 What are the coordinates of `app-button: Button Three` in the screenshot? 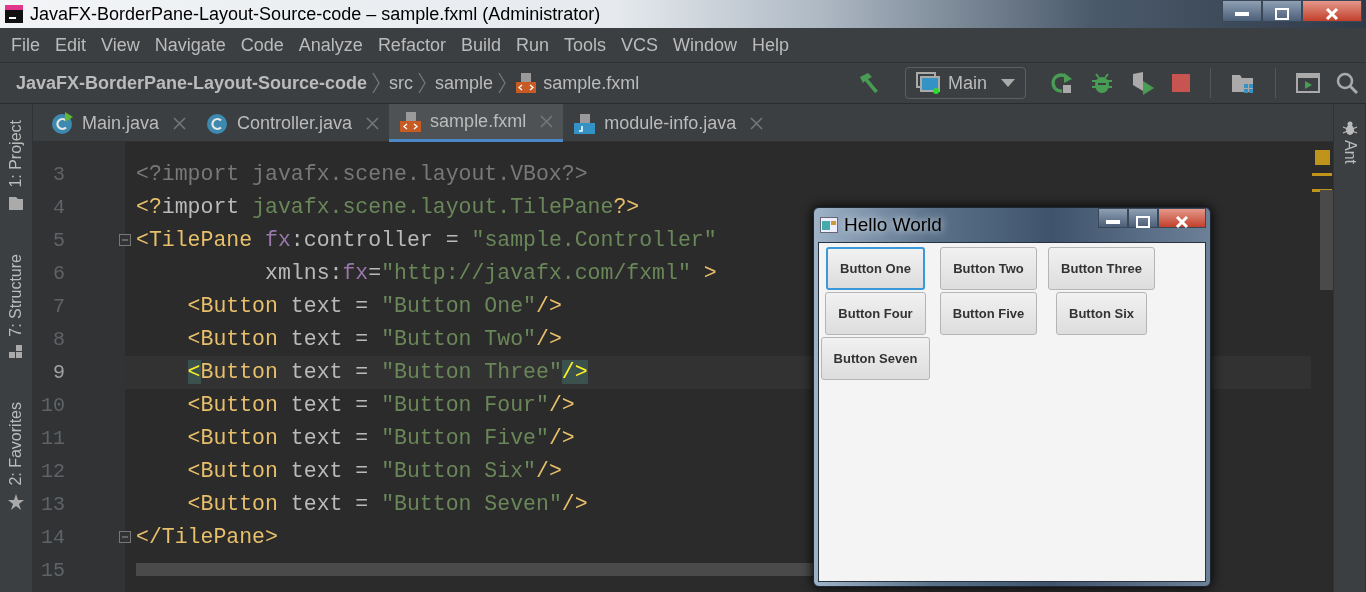 It's located at (1101, 268).